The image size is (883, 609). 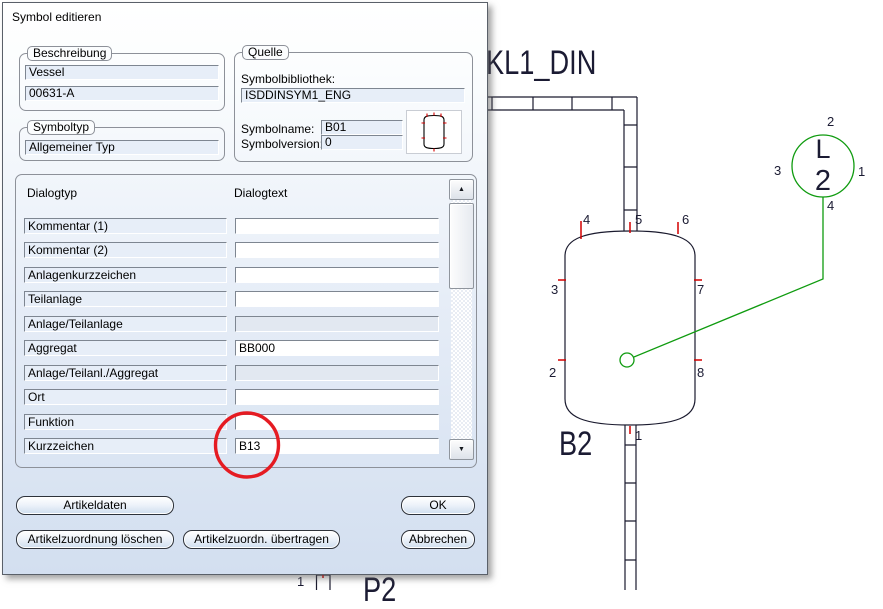 What do you see at coordinates (337, 348) in the screenshot?
I see `row-input-aggregat` at bounding box center [337, 348].